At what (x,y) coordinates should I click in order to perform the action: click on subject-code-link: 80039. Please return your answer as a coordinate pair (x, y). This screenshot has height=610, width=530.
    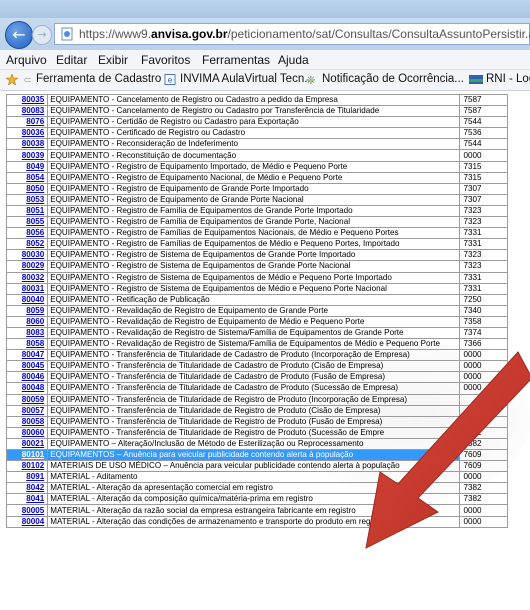
    Looking at the image, I should click on (27, 155).